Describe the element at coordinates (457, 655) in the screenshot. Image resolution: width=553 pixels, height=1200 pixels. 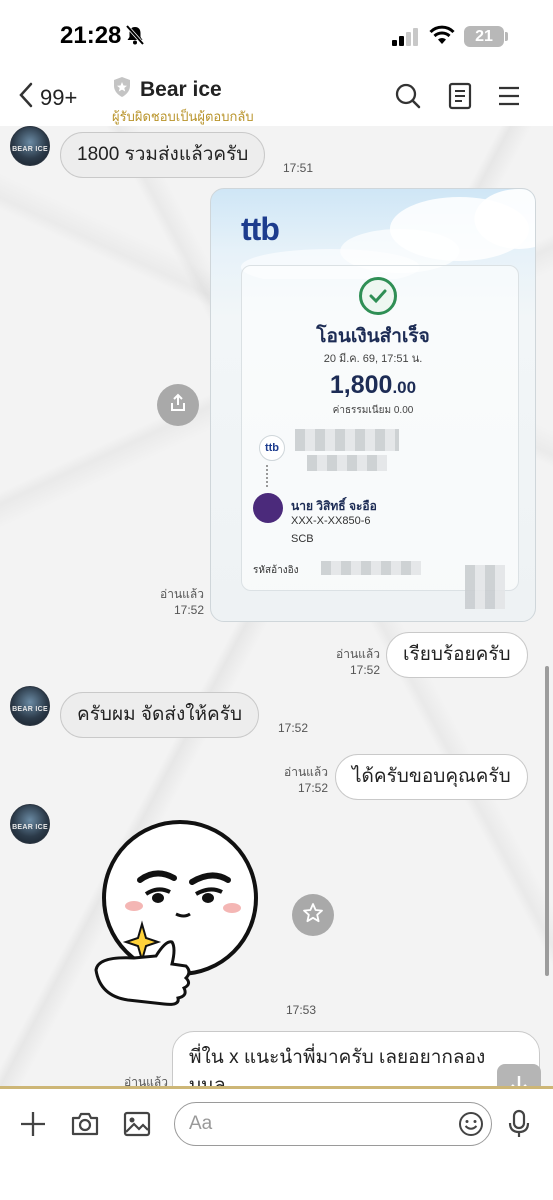
I see `message-bubble-outgoing: เรียบร้อยครับ` at that location.